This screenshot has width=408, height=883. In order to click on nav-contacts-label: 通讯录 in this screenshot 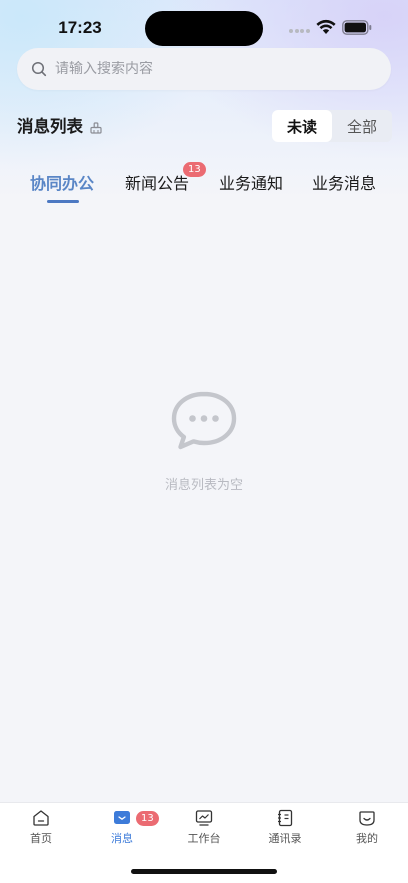, I will do `click(285, 838)`.